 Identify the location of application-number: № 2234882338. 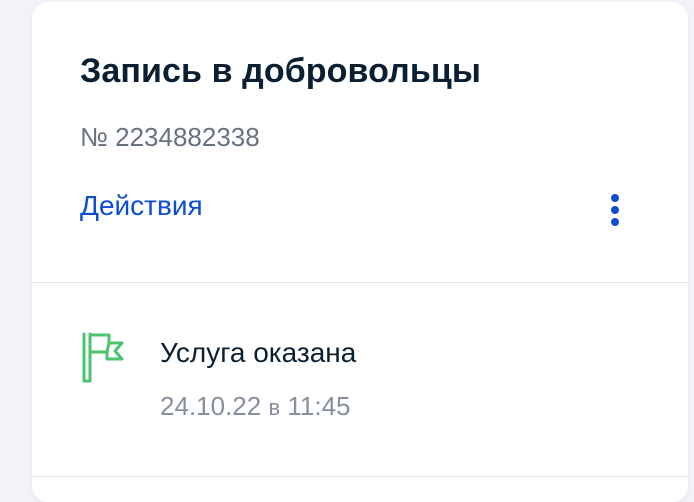
(170, 137).